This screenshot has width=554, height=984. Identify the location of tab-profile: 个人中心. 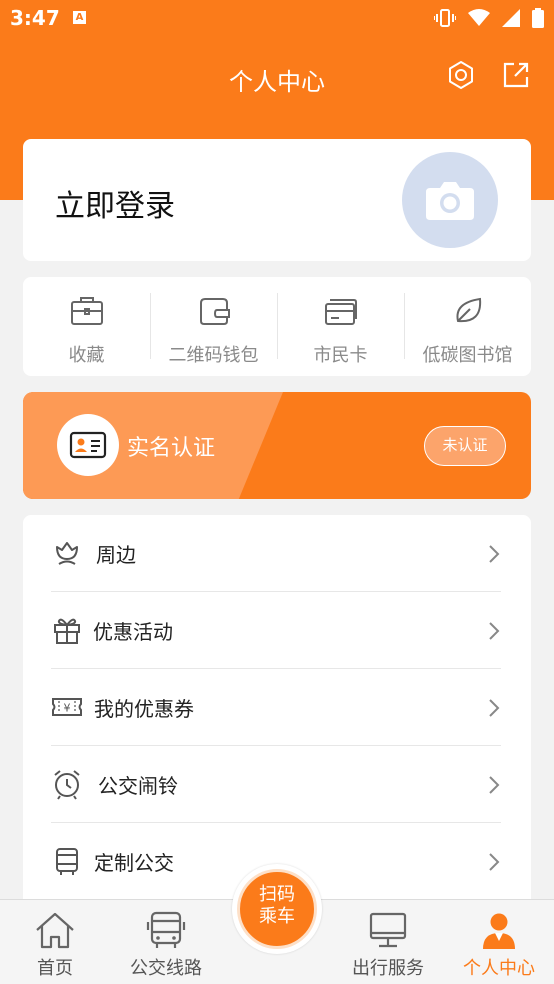
(499, 942).